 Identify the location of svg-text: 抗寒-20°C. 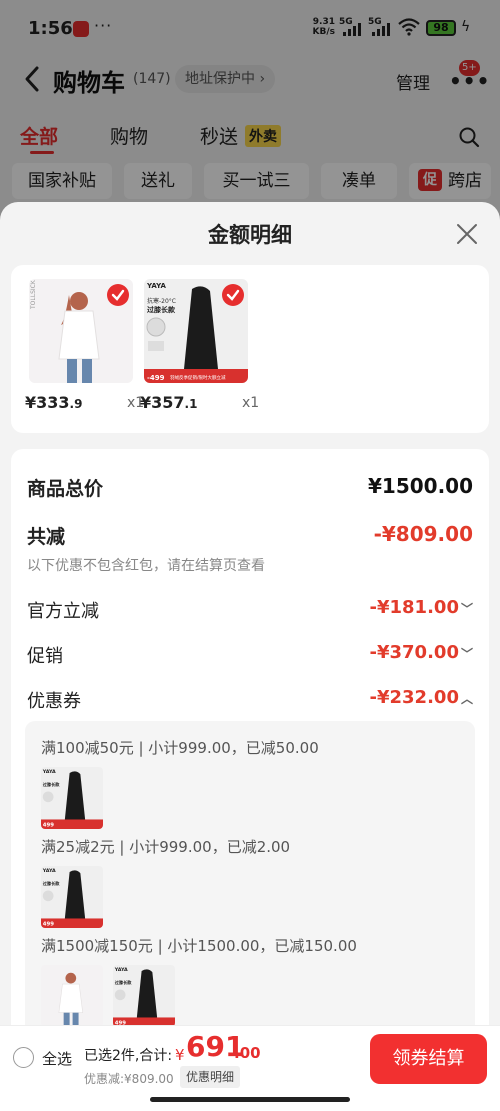
(161, 301).